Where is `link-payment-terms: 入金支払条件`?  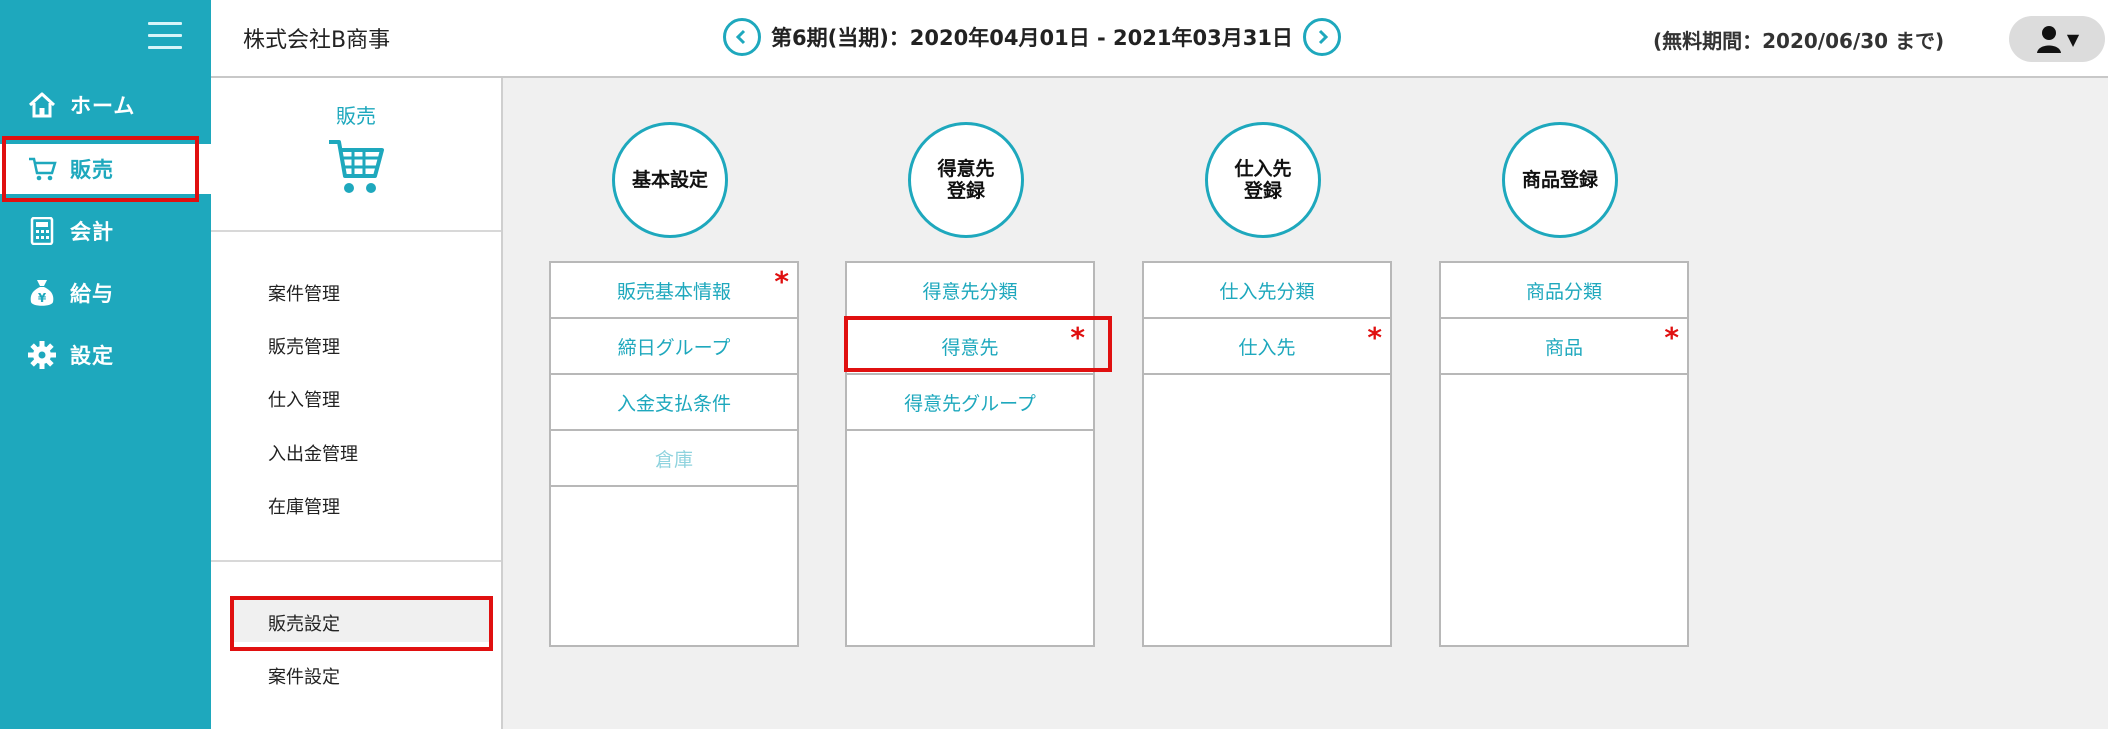 link-payment-terms: 入金支払条件 is located at coordinates (674, 403).